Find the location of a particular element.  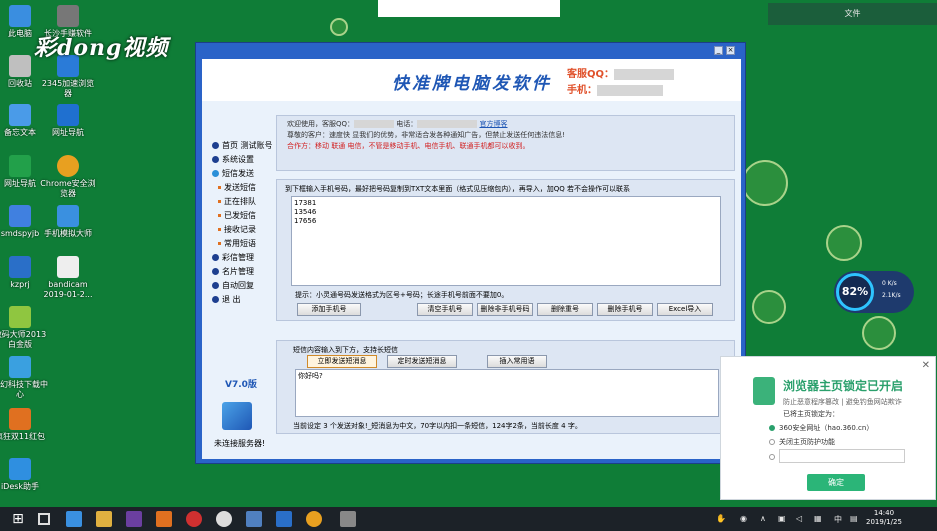

tray-icon: ▣ is located at coordinates (782, 518).